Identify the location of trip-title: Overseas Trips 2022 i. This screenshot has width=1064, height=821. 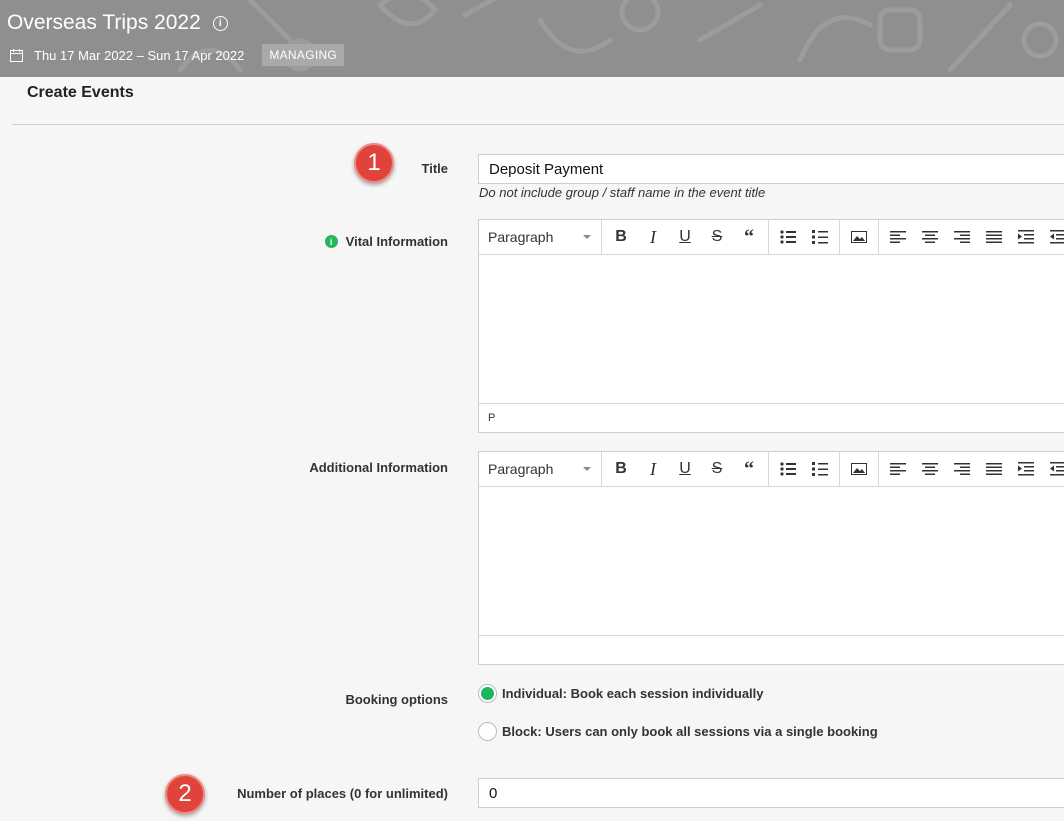
(117, 23).